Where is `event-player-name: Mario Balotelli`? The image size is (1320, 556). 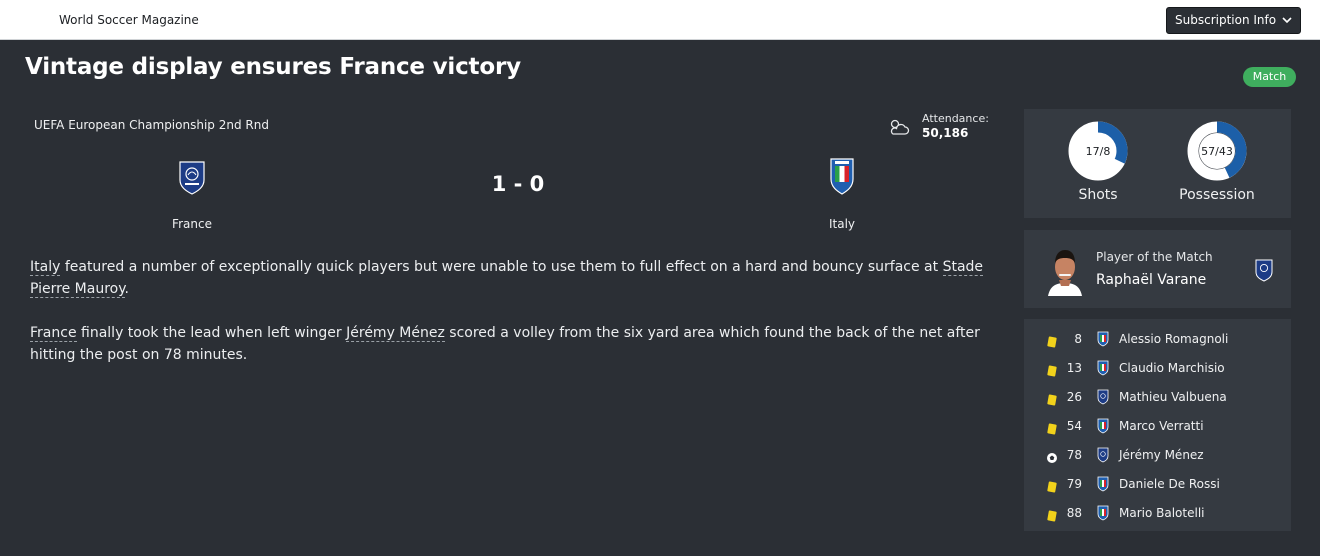
event-player-name: Mario Balotelli is located at coordinates (1161, 513).